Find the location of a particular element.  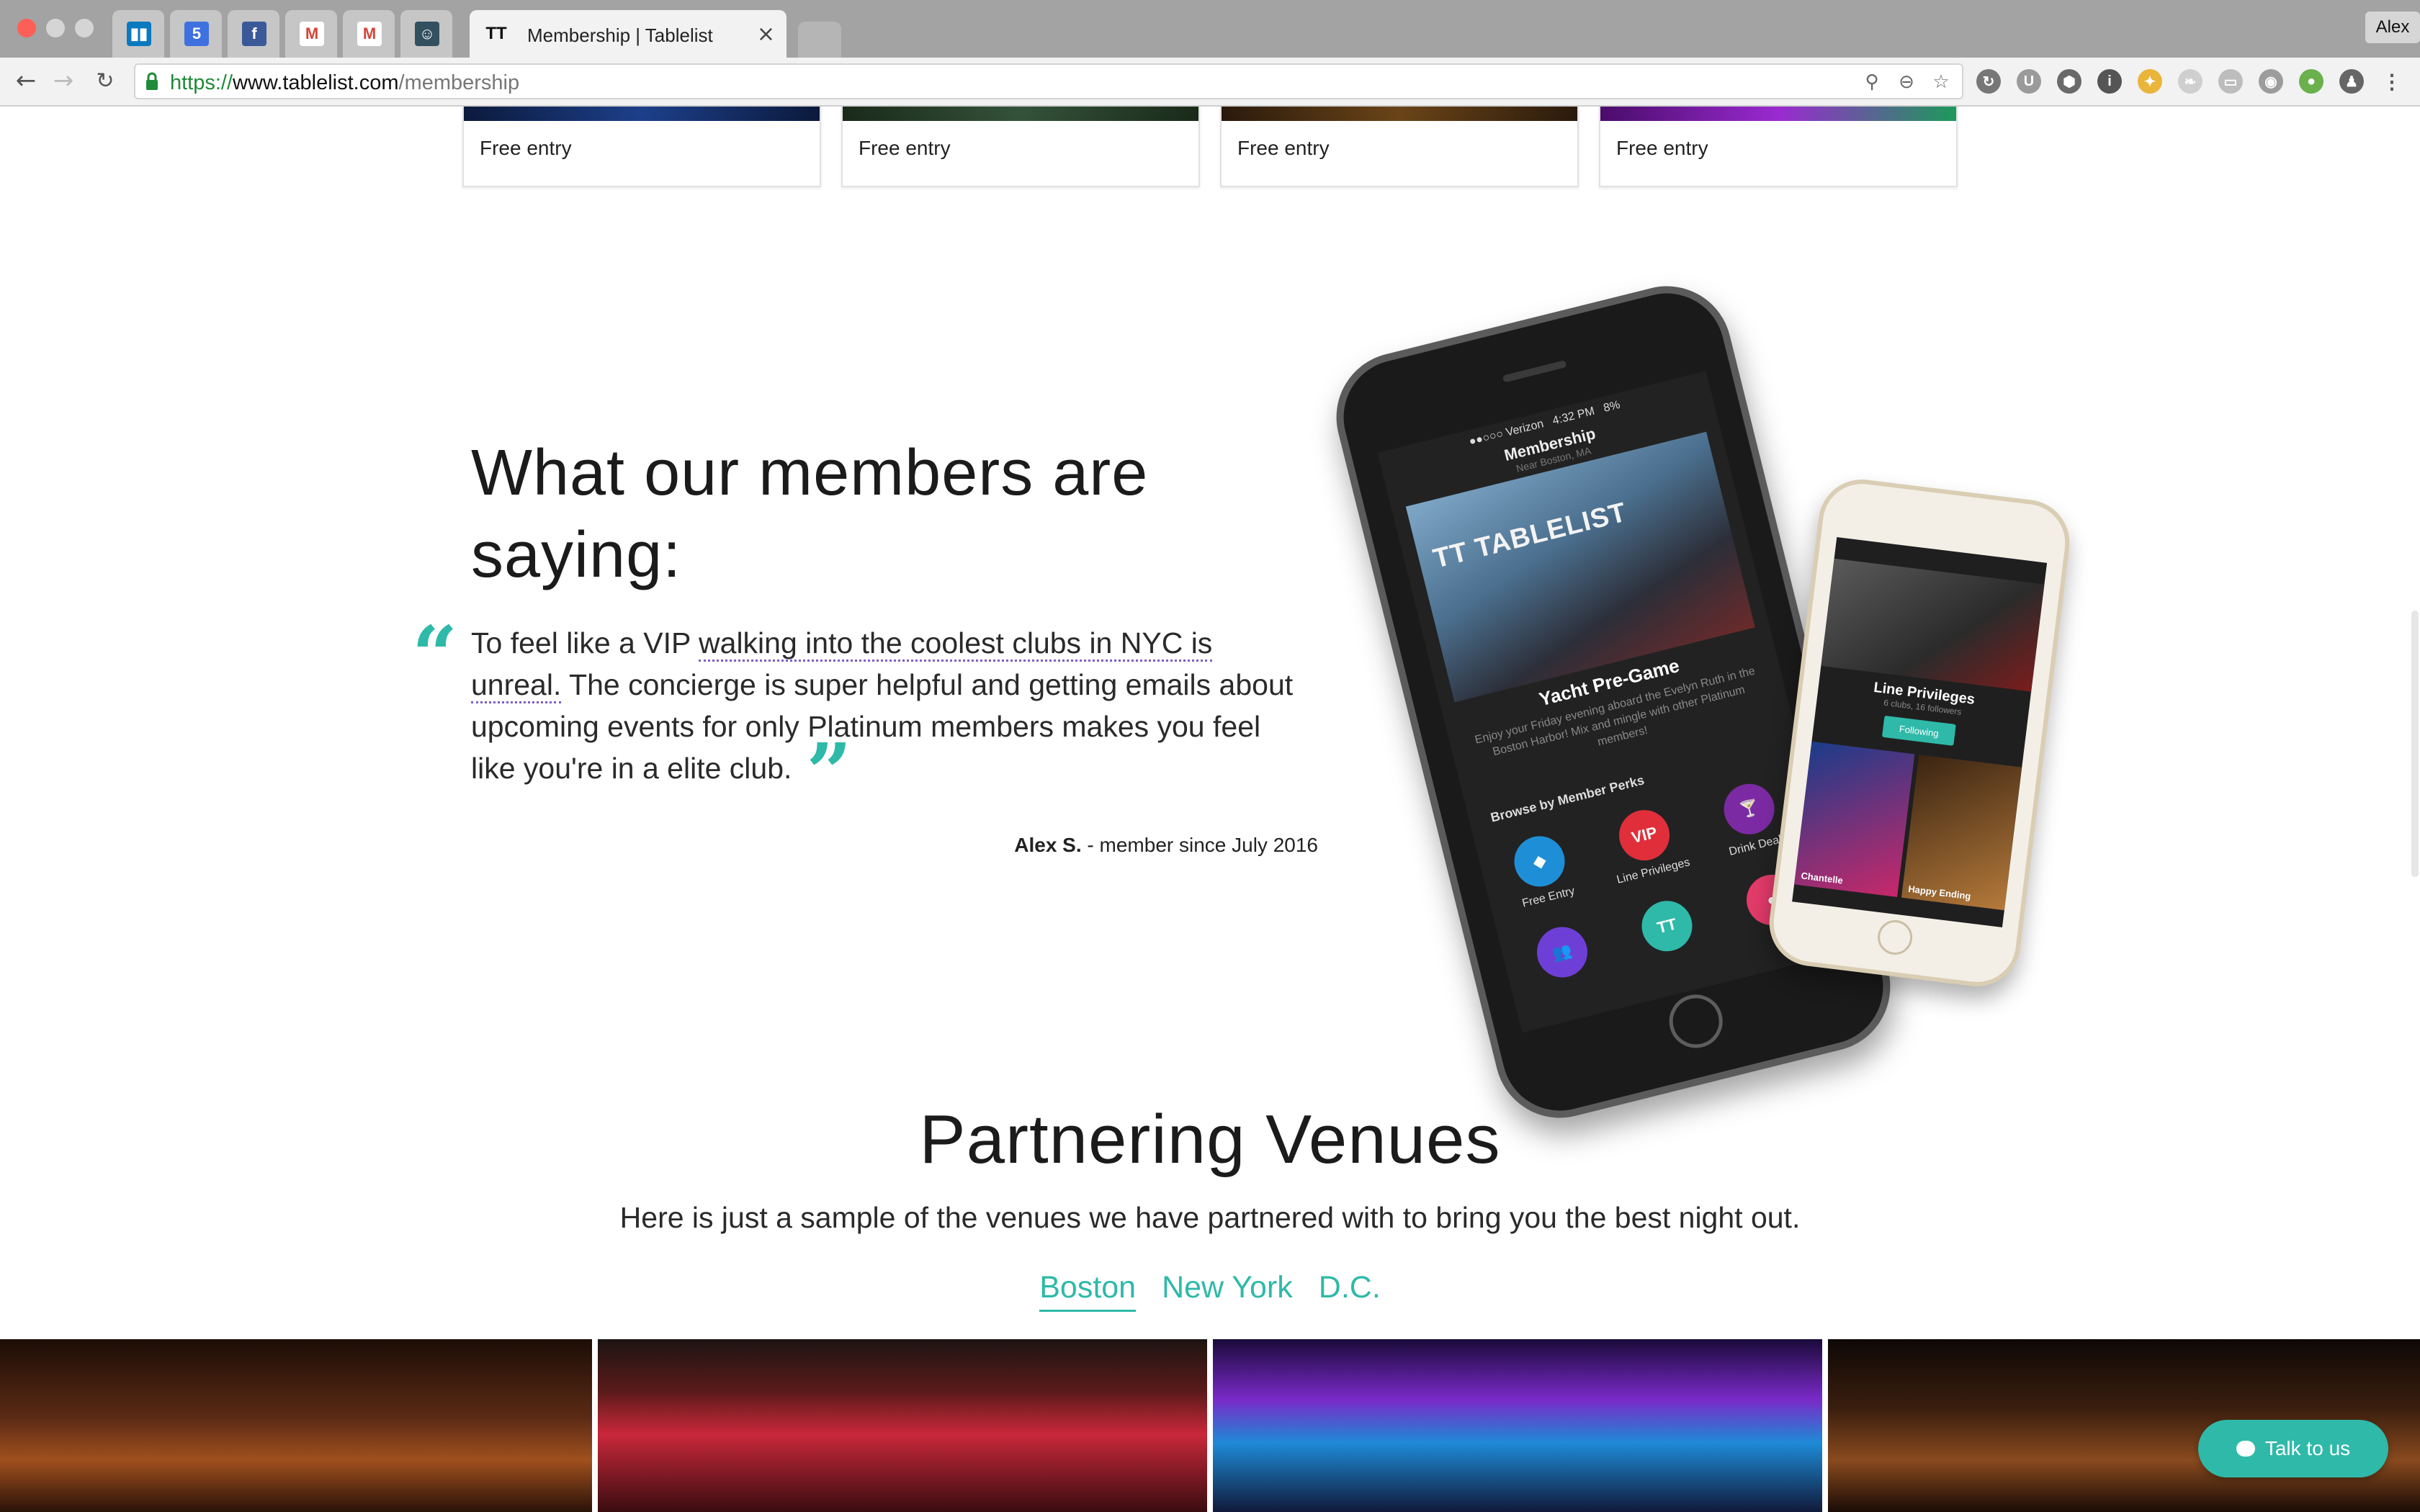

tab-facebook: f is located at coordinates (253, 34).